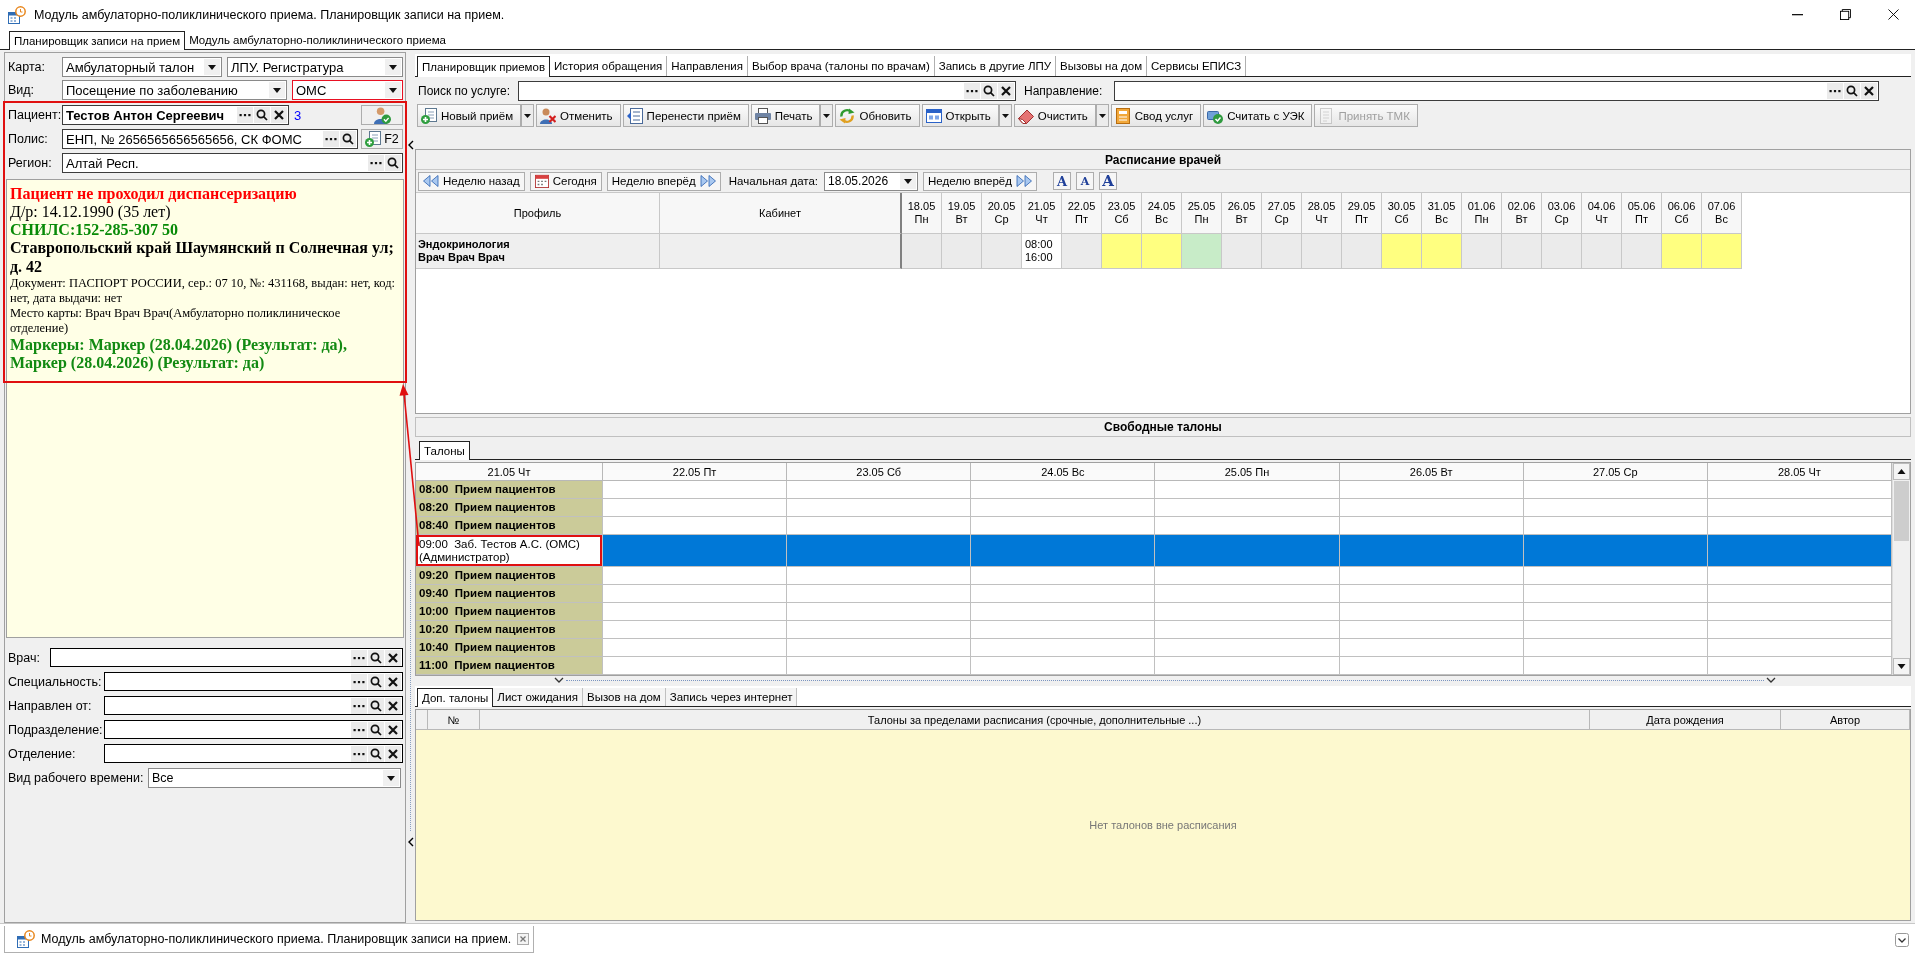 This screenshot has height=955, width=1915. What do you see at coordinates (509, 551) in the screenshot?
I see `slot-cell: 09:00 Заб. Тестов А.С. (ОМС) (Администратор)` at bounding box center [509, 551].